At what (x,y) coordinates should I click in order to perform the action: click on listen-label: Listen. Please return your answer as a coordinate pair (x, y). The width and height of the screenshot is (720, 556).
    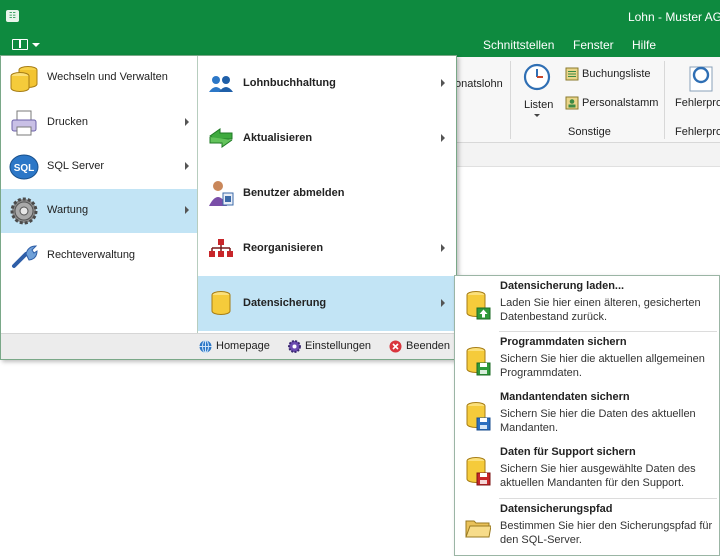
    Looking at the image, I should click on (539, 105).